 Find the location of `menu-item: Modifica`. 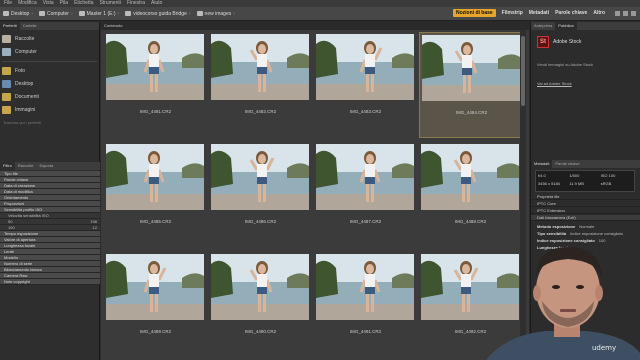

menu-item: Modifica is located at coordinates (27, 3).